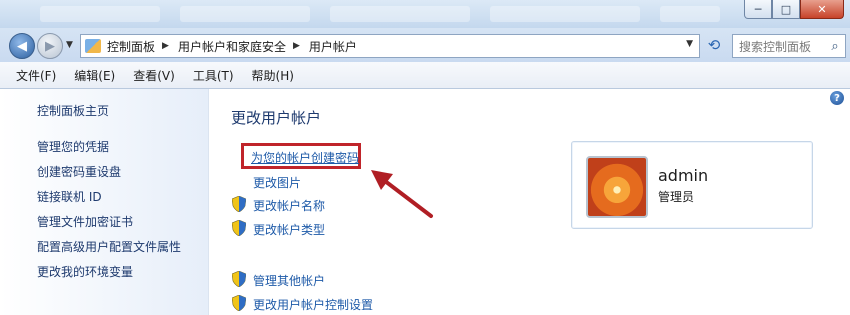 This screenshot has width=850, height=315. I want to click on search-input: 搜索控制面板, so click(783, 46).